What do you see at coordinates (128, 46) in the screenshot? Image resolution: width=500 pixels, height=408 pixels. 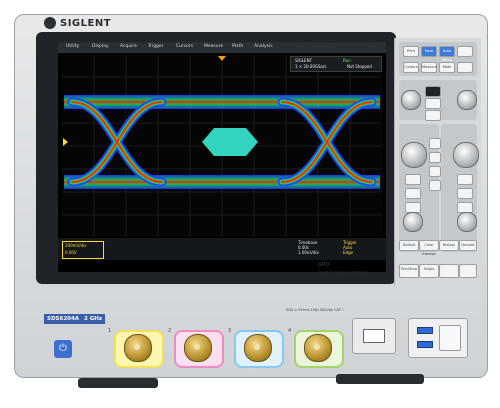 I see `menu-item-acquire: Acquire` at bounding box center [128, 46].